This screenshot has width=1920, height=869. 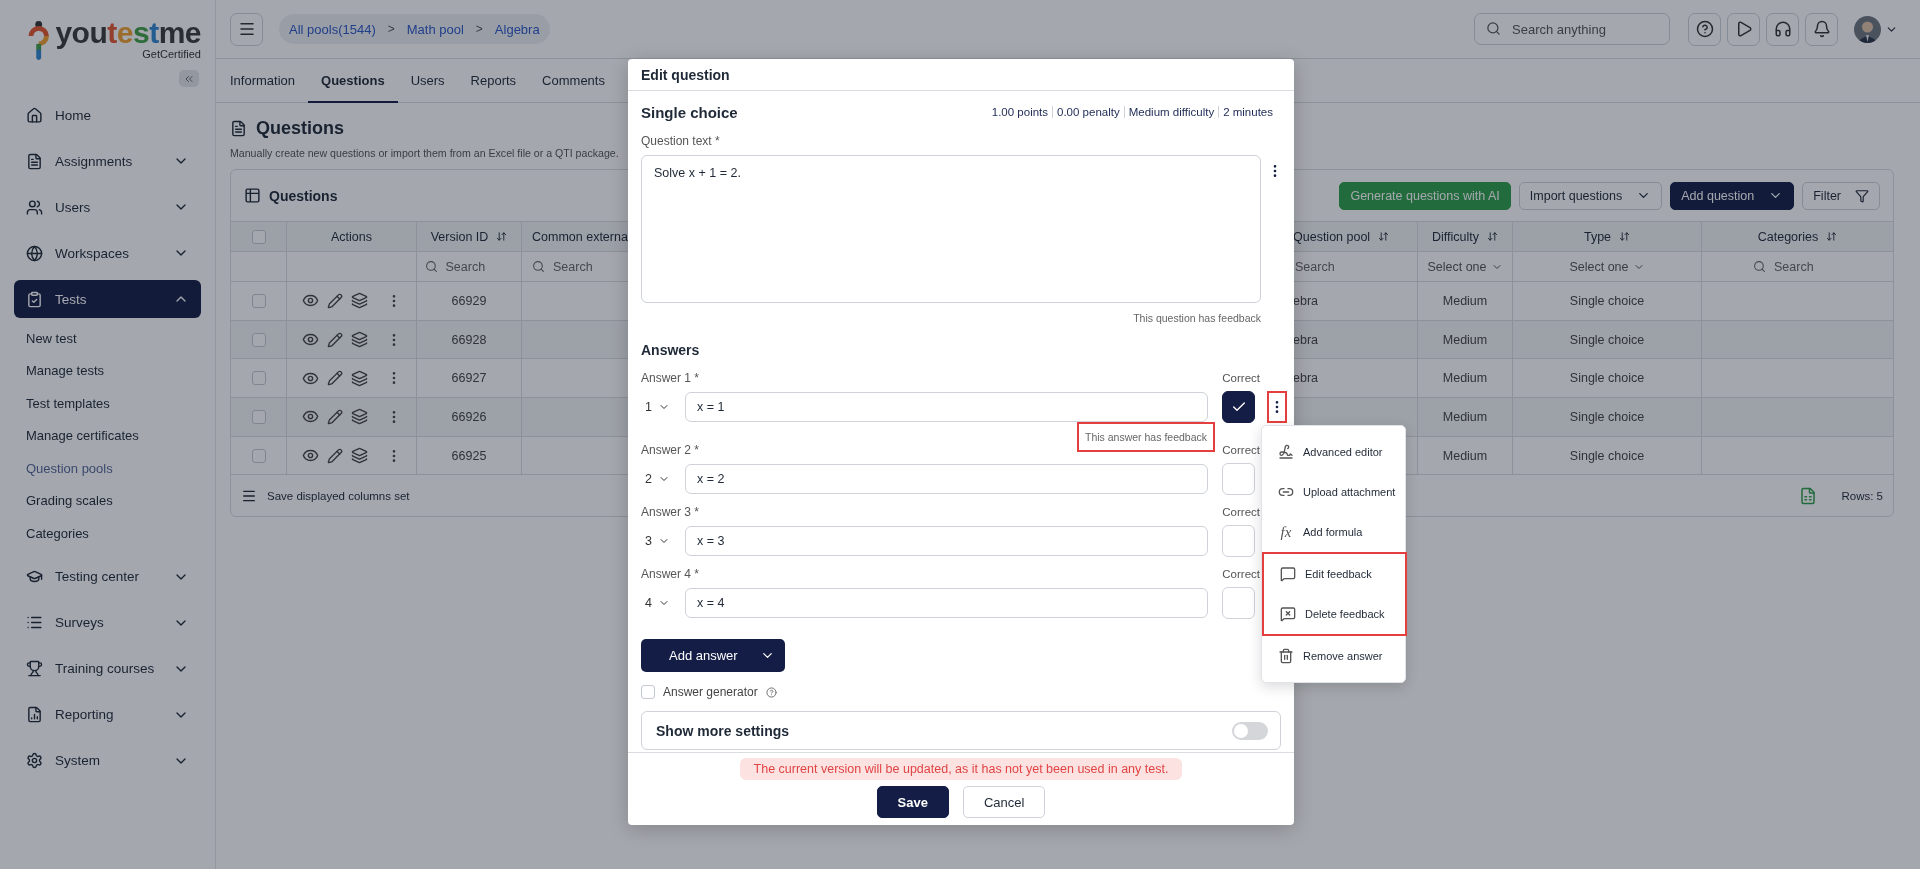 What do you see at coordinates (1250, 730) in the screenshot?
I see `settings-toggle` at bounding box center [1250, 730].